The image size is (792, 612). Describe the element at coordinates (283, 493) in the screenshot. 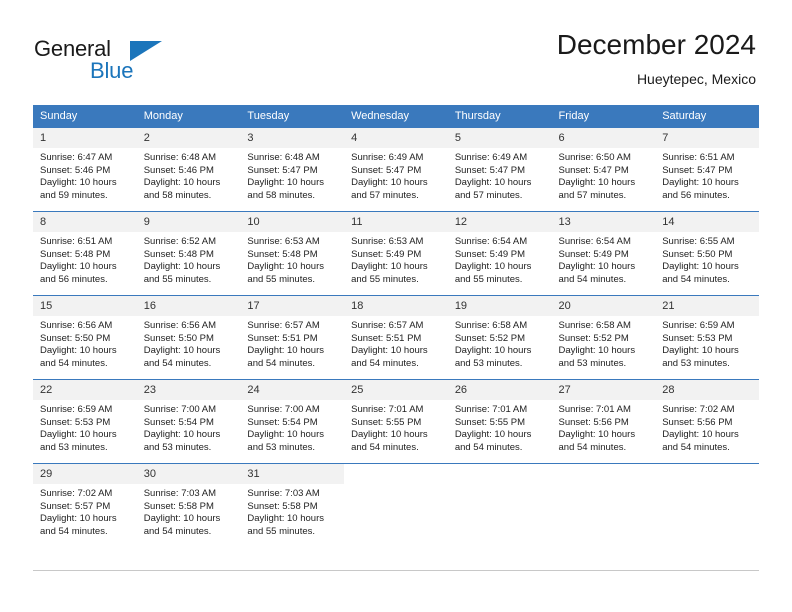

I see `sunrise-text: Sunrise: 7:03 AM` at that location.